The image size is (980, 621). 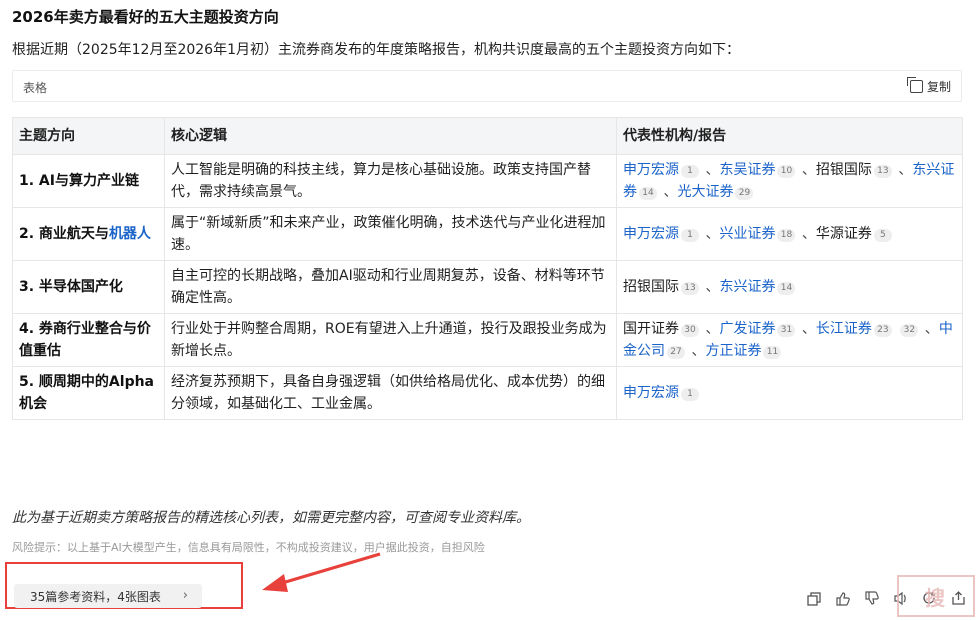 I want to click on citation-badge: 10, so click(x=786, y=171).